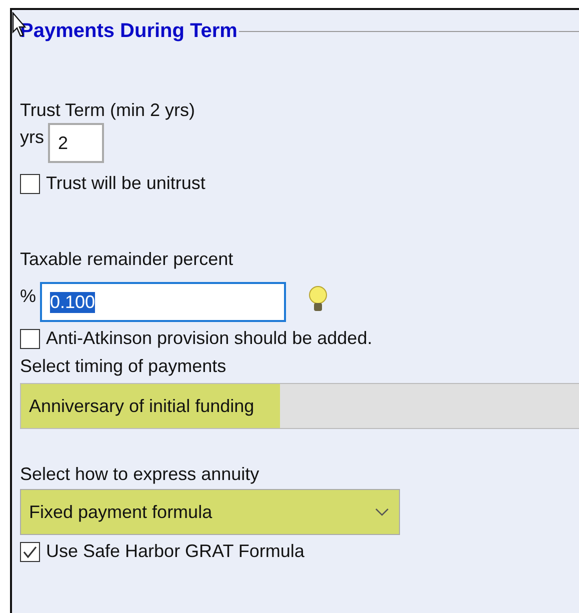 This screenshot has width=579, height=613. Describe the element at coordinates (32, 137) in the screenshot. I see `unit-label: yrs` at that location.